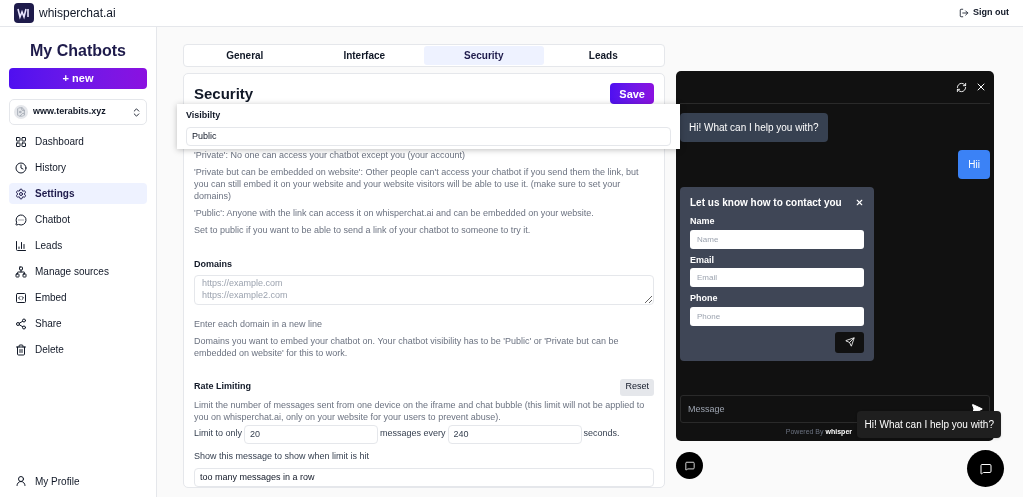 The image size is (1023, 497). Describe the element at coordinates (218, 434) in the screenshot. I see `limit-label: Limit to only` at that location.